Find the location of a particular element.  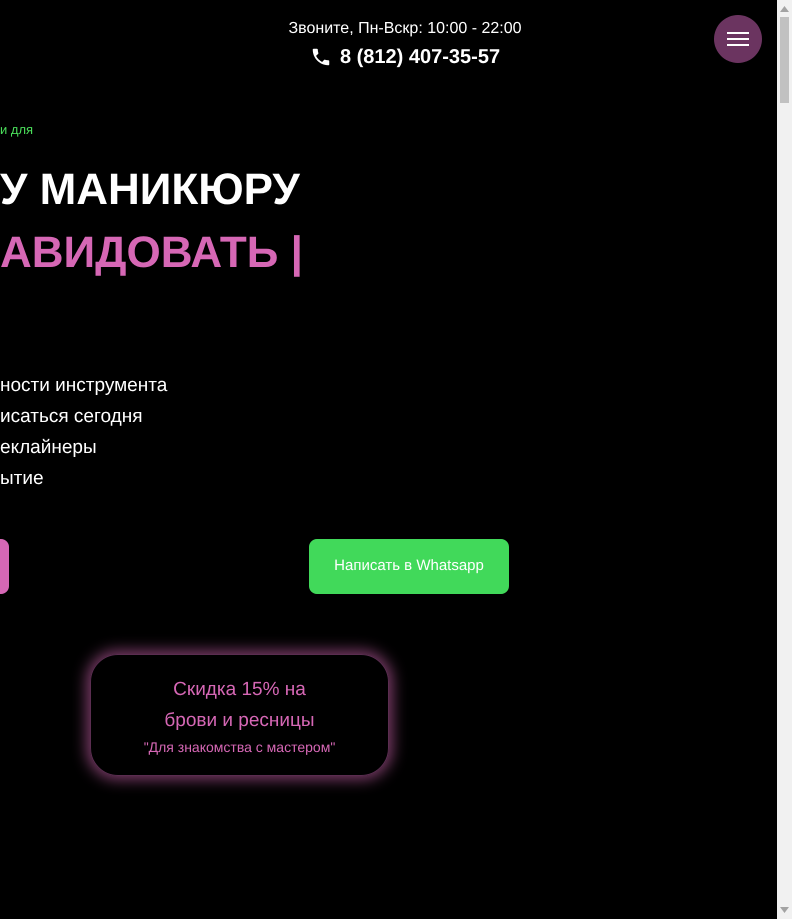

hero-kicker: и для is located at coordinates (17, 130).